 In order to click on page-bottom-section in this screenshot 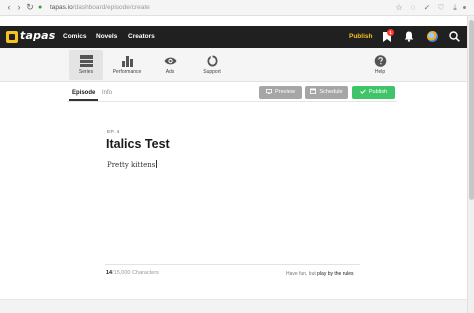, I will do `click(233, 306)`.